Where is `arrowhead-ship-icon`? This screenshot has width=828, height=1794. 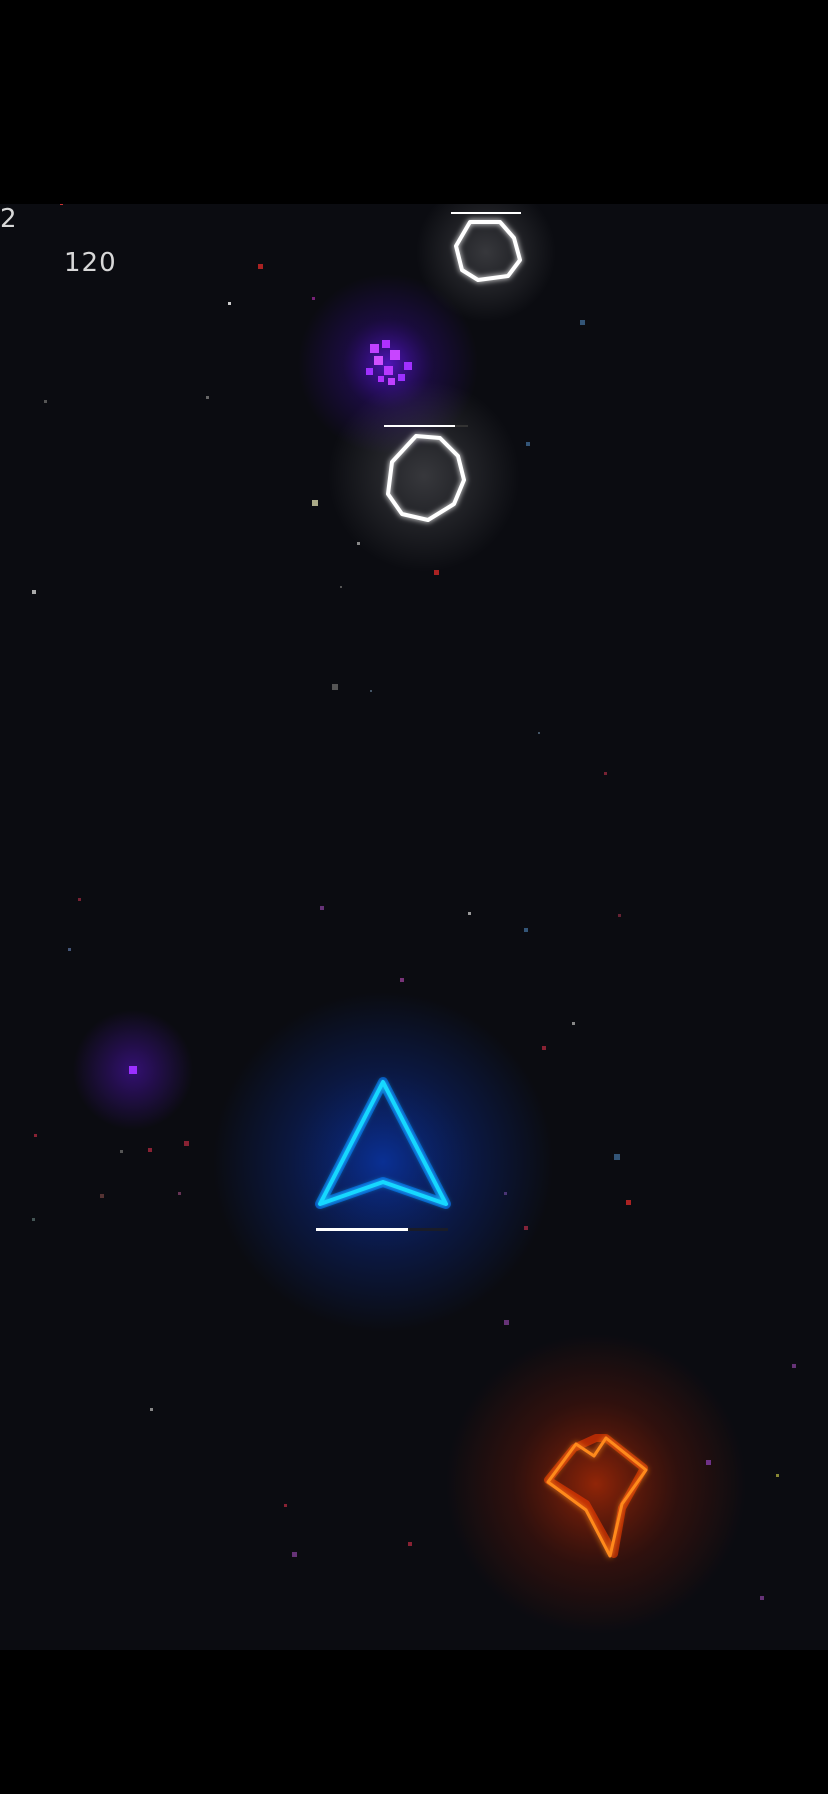
arrowhead-ship-icon is located at coordinates (383, 1162).